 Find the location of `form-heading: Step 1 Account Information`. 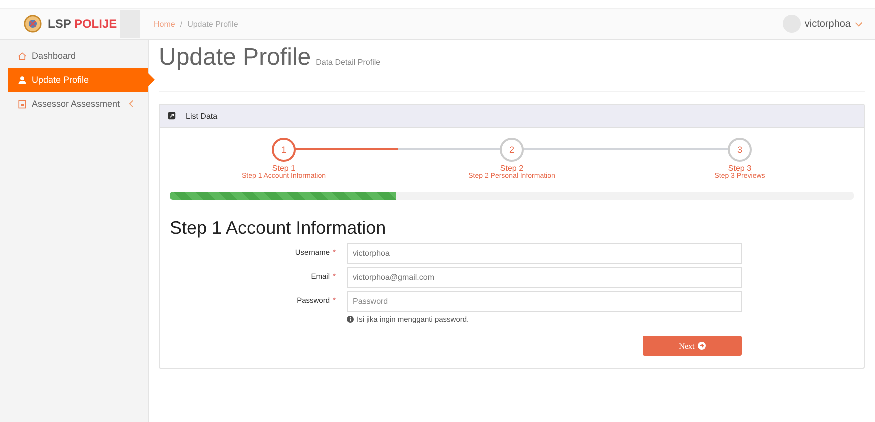

form-heading: Step 1 Account Information is located at coordinates (279, 228).